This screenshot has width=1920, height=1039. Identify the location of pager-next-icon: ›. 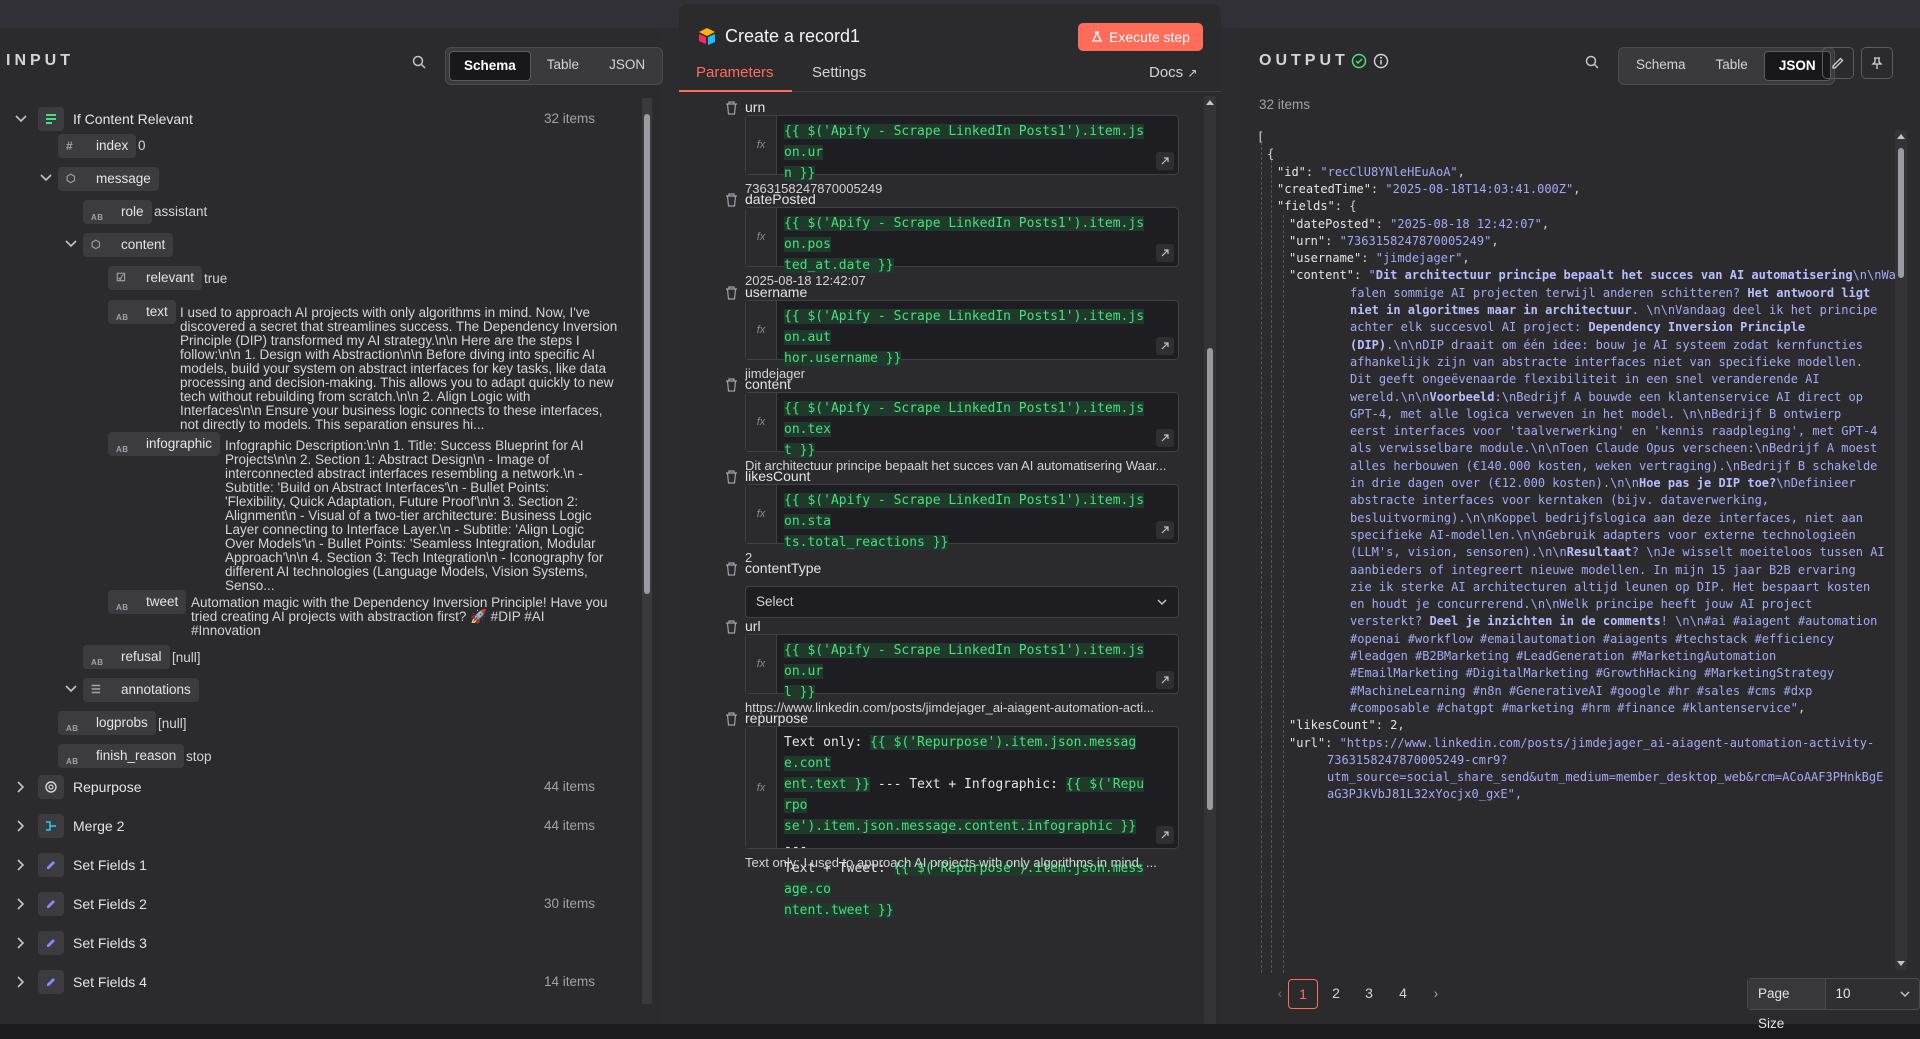
(1436, 993).